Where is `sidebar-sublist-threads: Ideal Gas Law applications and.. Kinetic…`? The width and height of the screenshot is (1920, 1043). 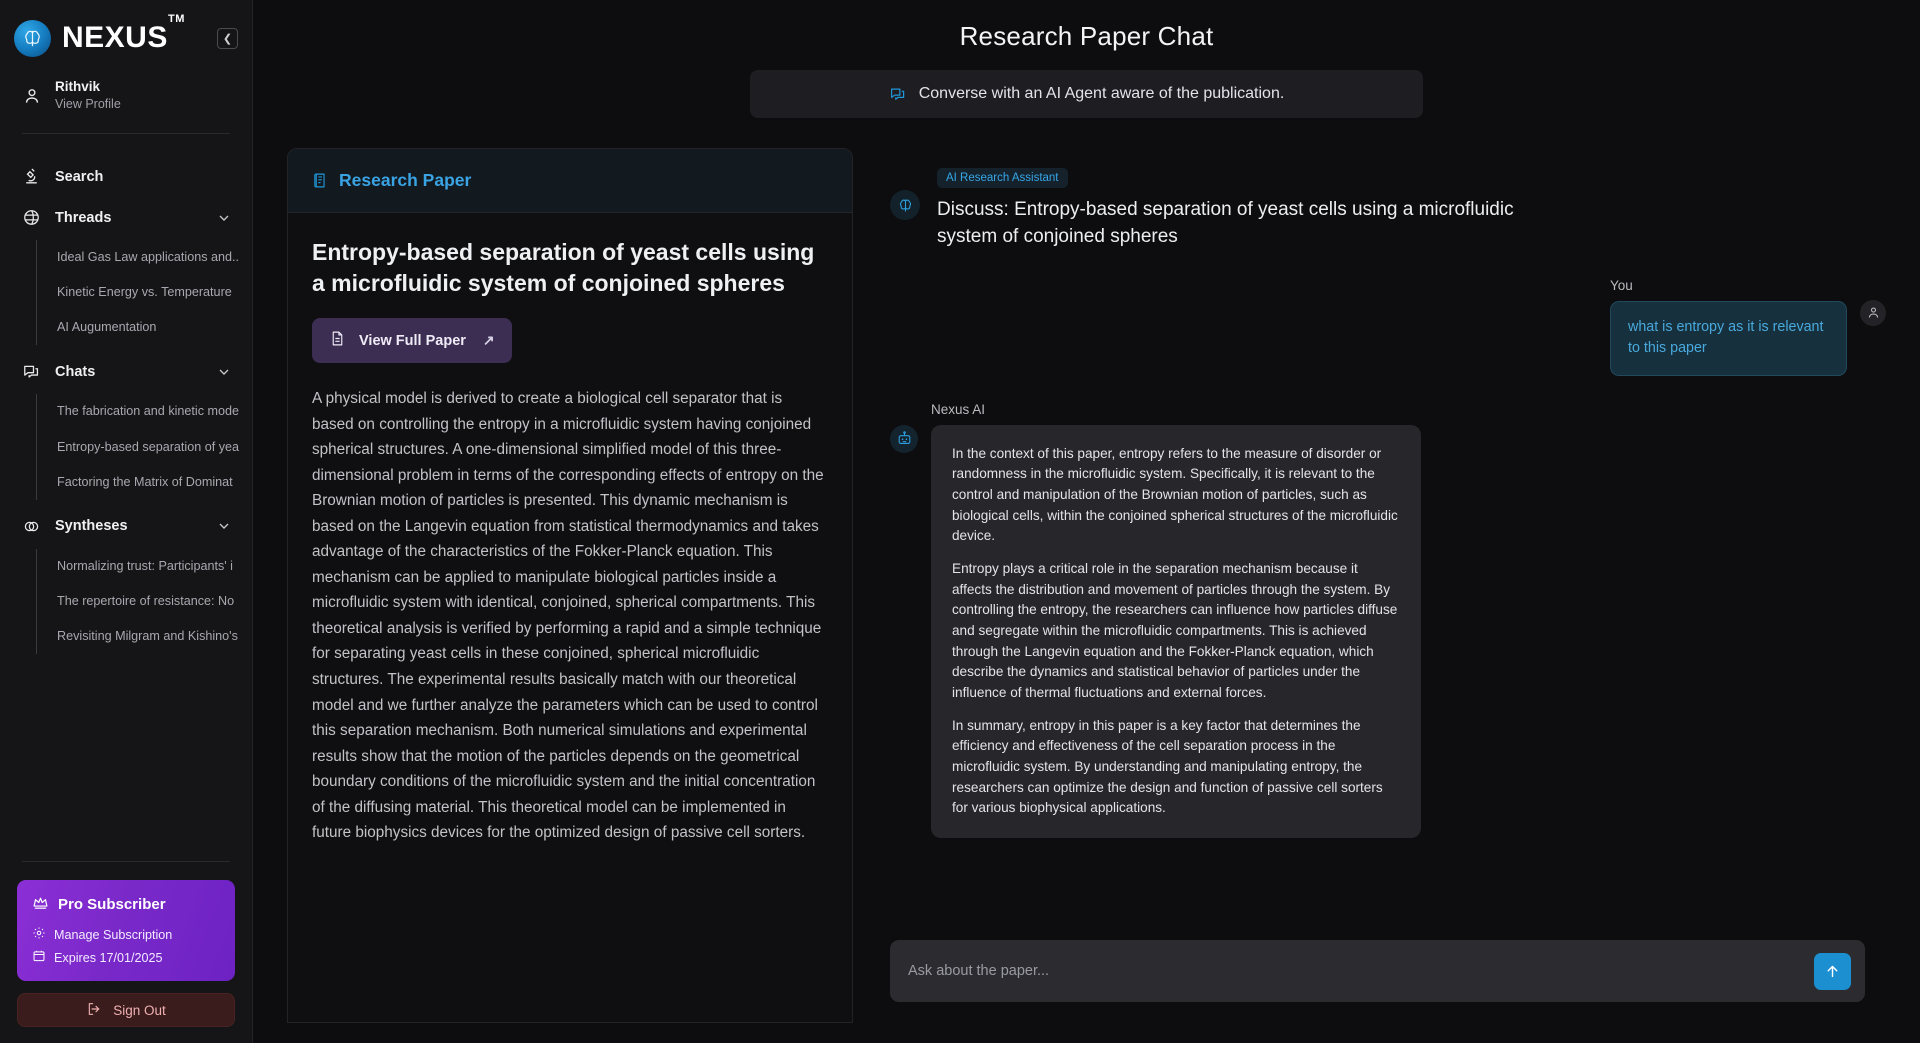 sidebar-sublist-threads: Ideal Gas Law applications and.. Kinetic… is located at coordinates (144, 293).